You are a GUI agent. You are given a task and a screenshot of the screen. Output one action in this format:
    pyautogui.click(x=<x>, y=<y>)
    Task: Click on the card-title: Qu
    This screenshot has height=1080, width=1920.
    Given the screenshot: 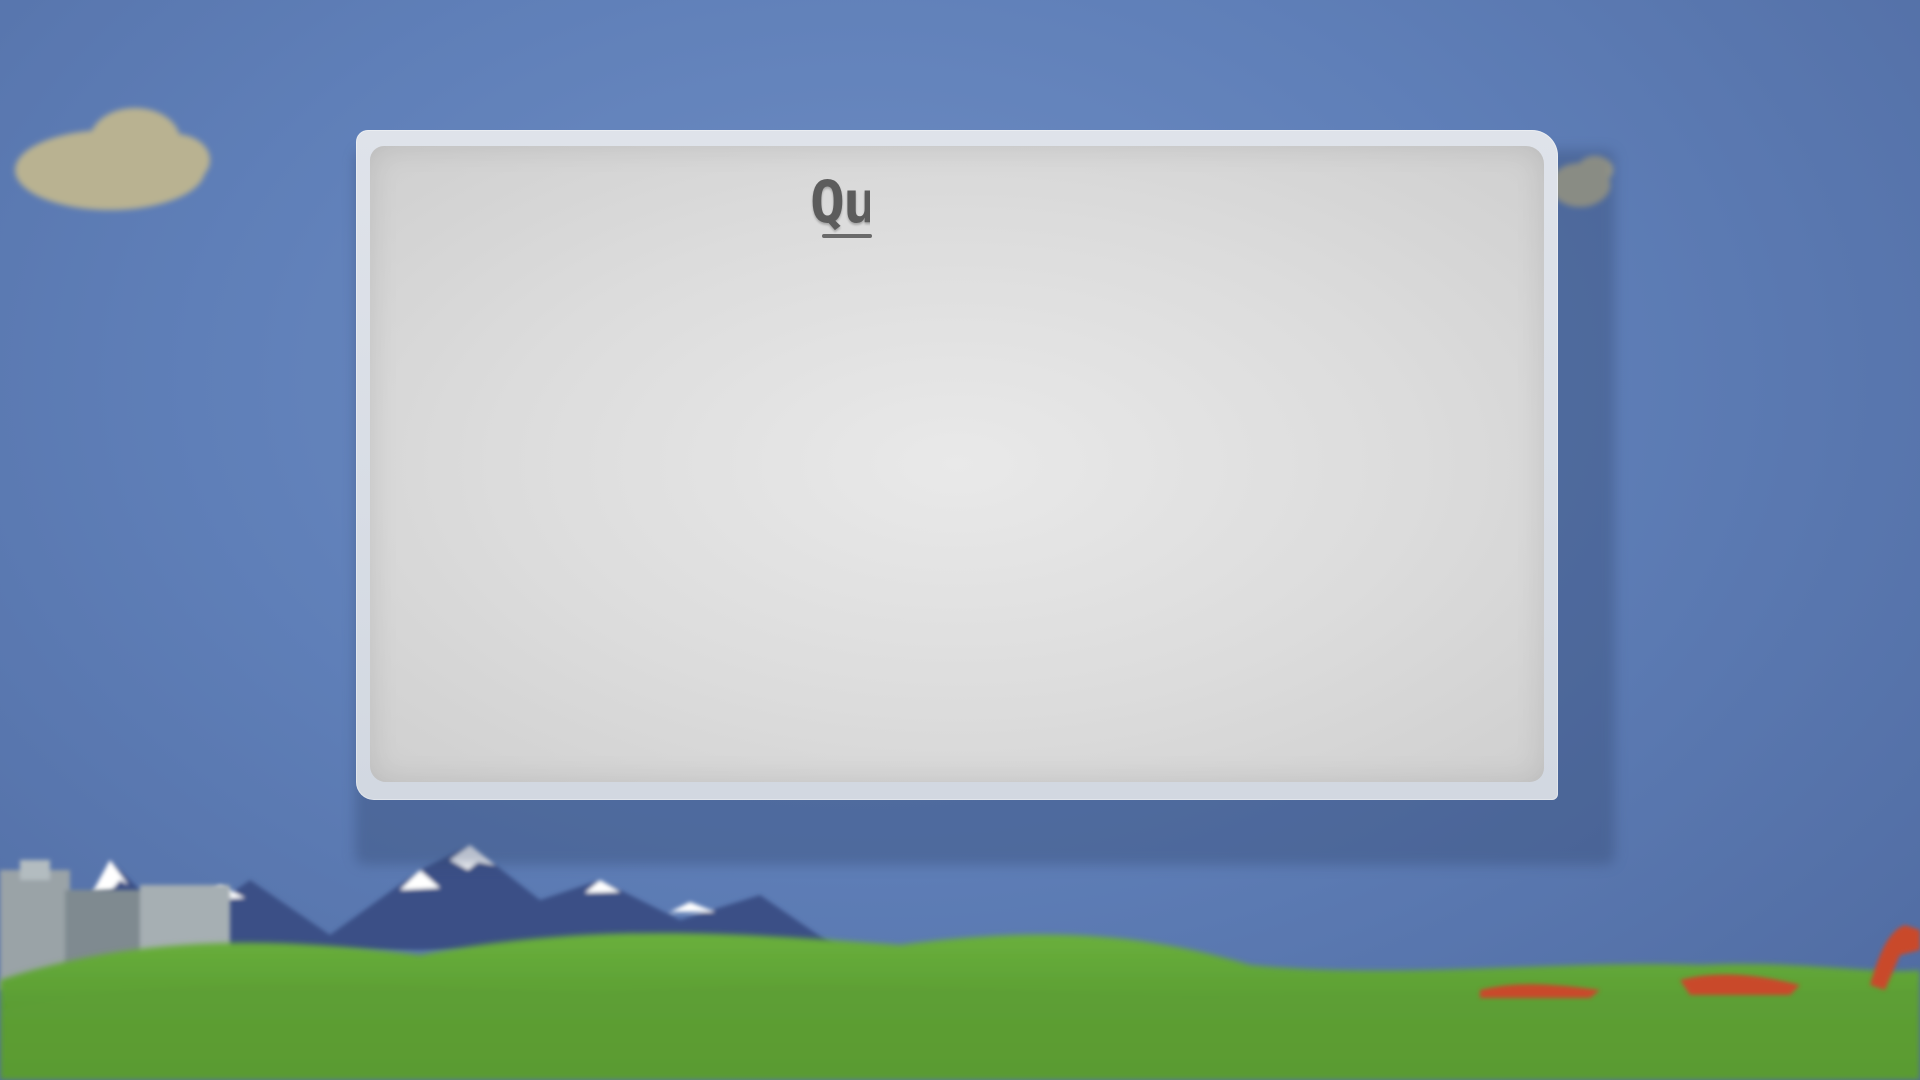 What is the action you would take?
    pyautogui.click(x=840, y=202)
    